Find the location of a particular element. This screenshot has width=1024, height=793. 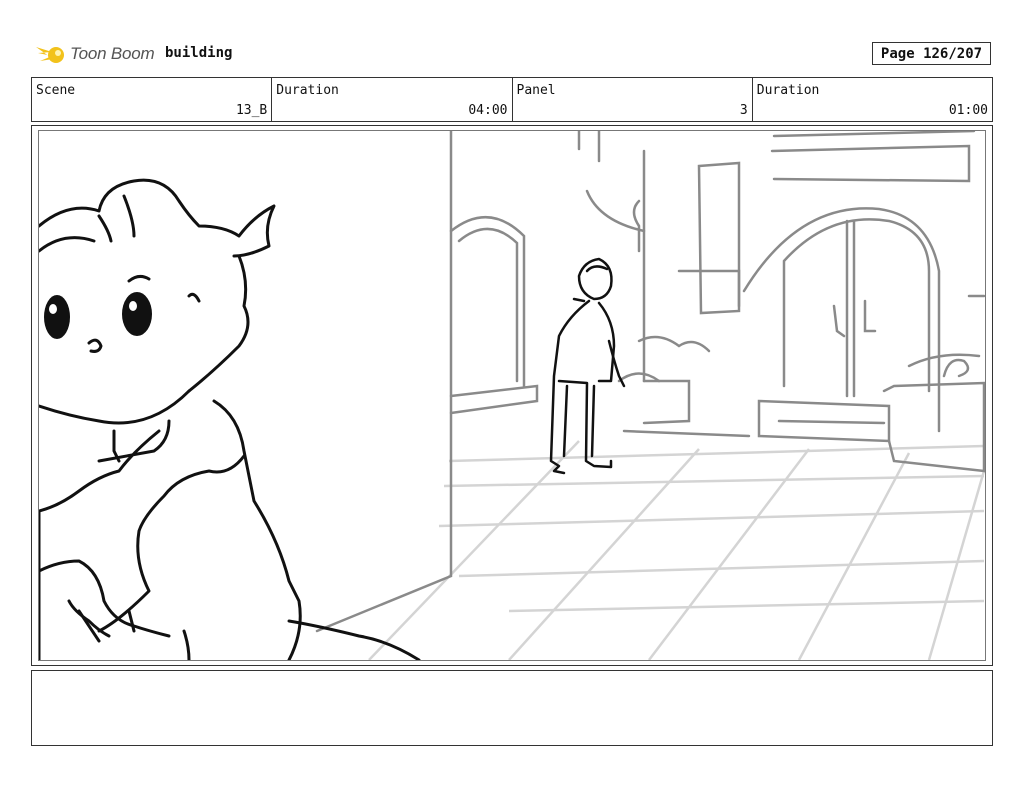

scene-cell: Scene 13_B is located at coordinates (152, 99).